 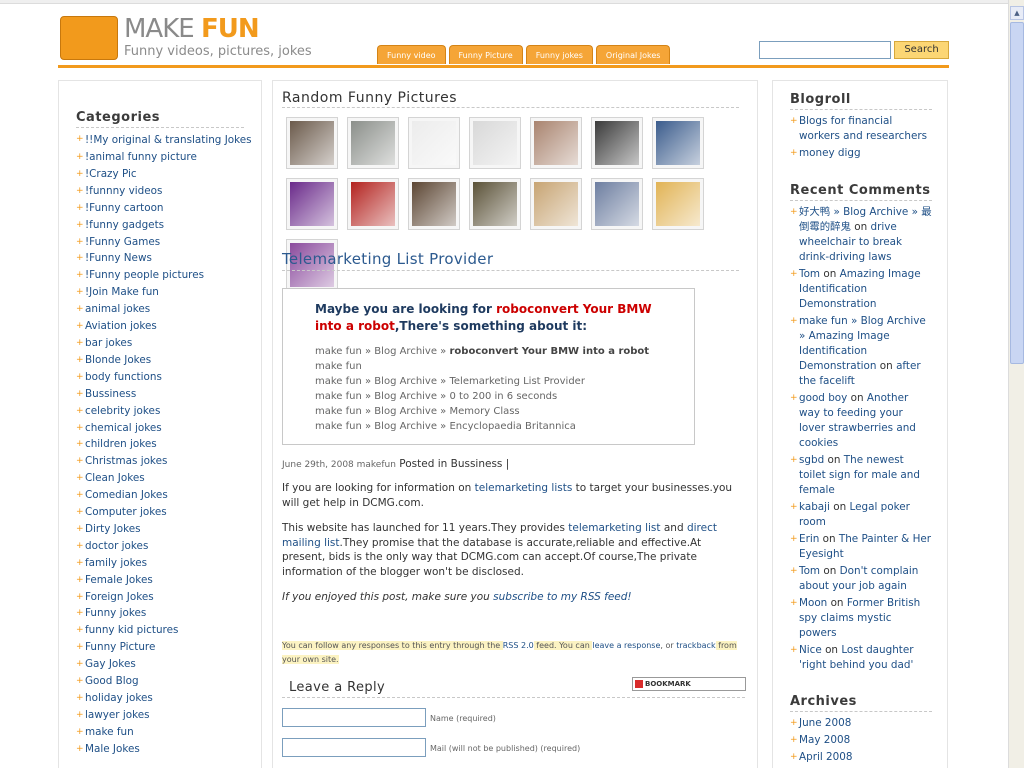 I want to click on category-item: Aviation jokes, so click(x=164, y=326).